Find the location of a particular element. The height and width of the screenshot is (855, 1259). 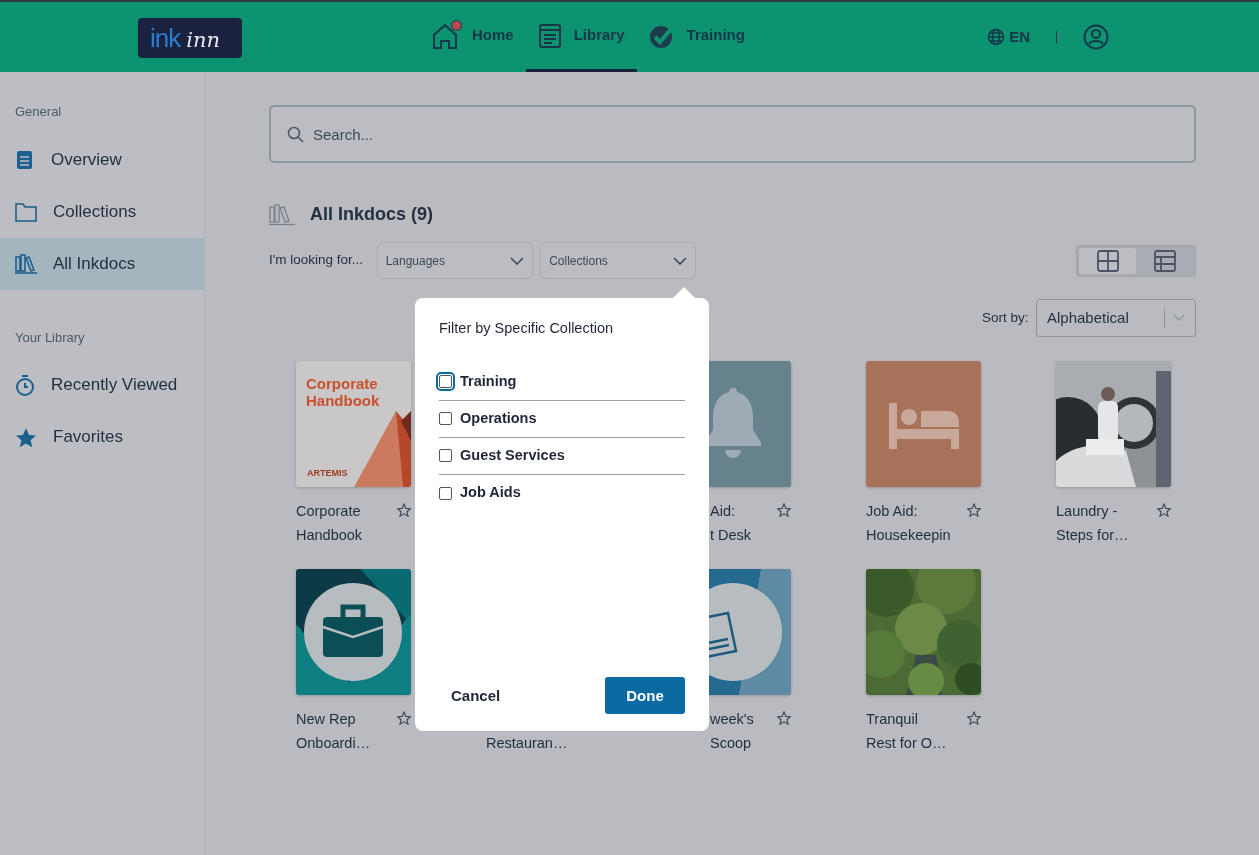

filter-dropdown: Languages is located at coordinates (454, 260).